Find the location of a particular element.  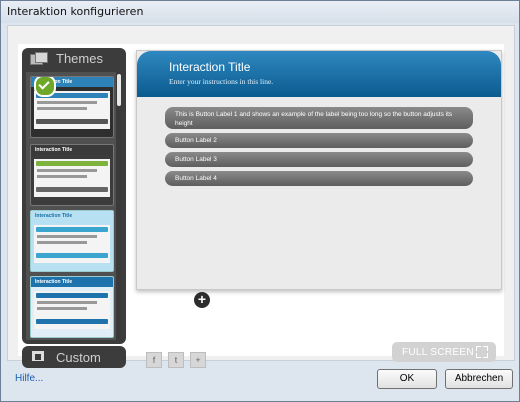

add-button: + is located at coordinates (202, 300).